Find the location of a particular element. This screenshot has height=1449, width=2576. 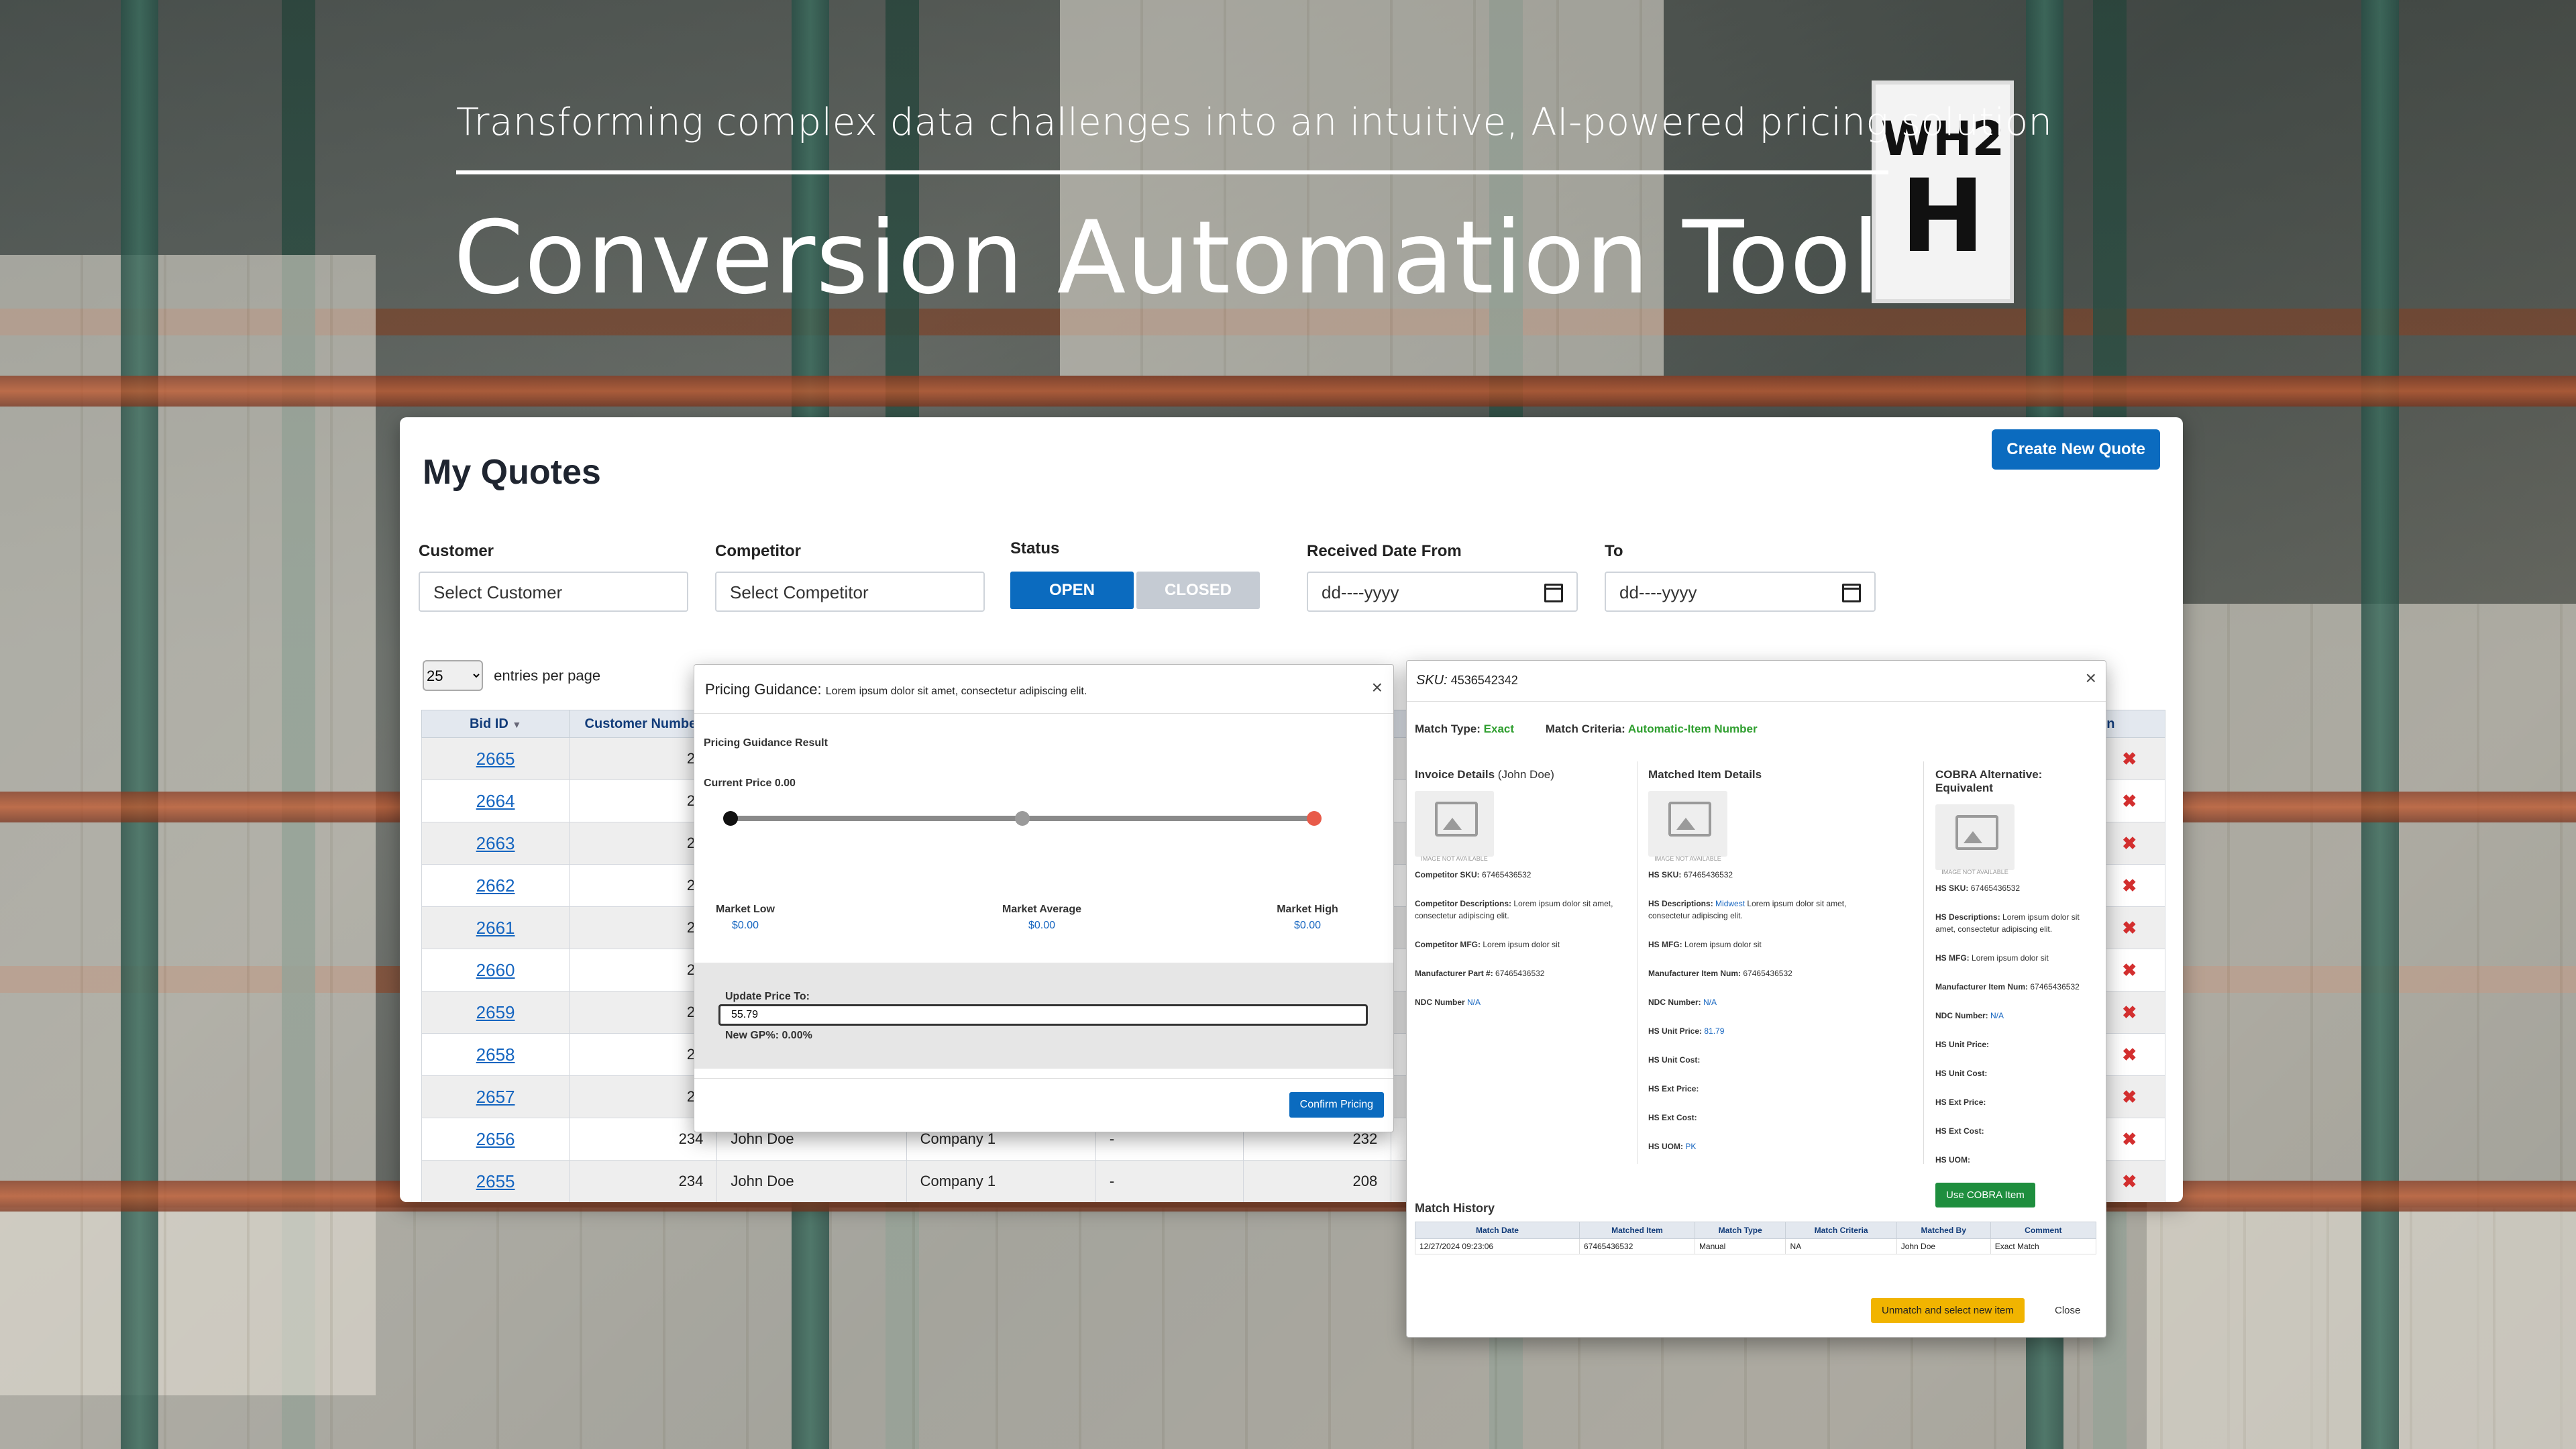

date-to-input: dd----yyyy is located at coordinates (1740, 592).